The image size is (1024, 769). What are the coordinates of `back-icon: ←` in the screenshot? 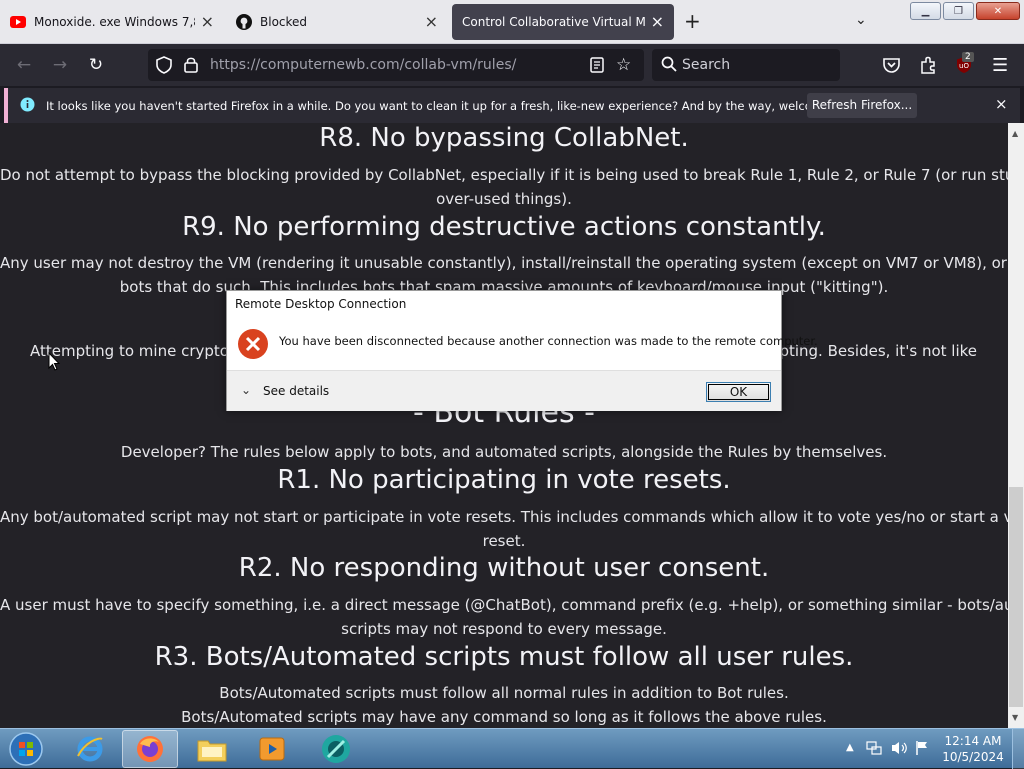 It's located at (24, 65).